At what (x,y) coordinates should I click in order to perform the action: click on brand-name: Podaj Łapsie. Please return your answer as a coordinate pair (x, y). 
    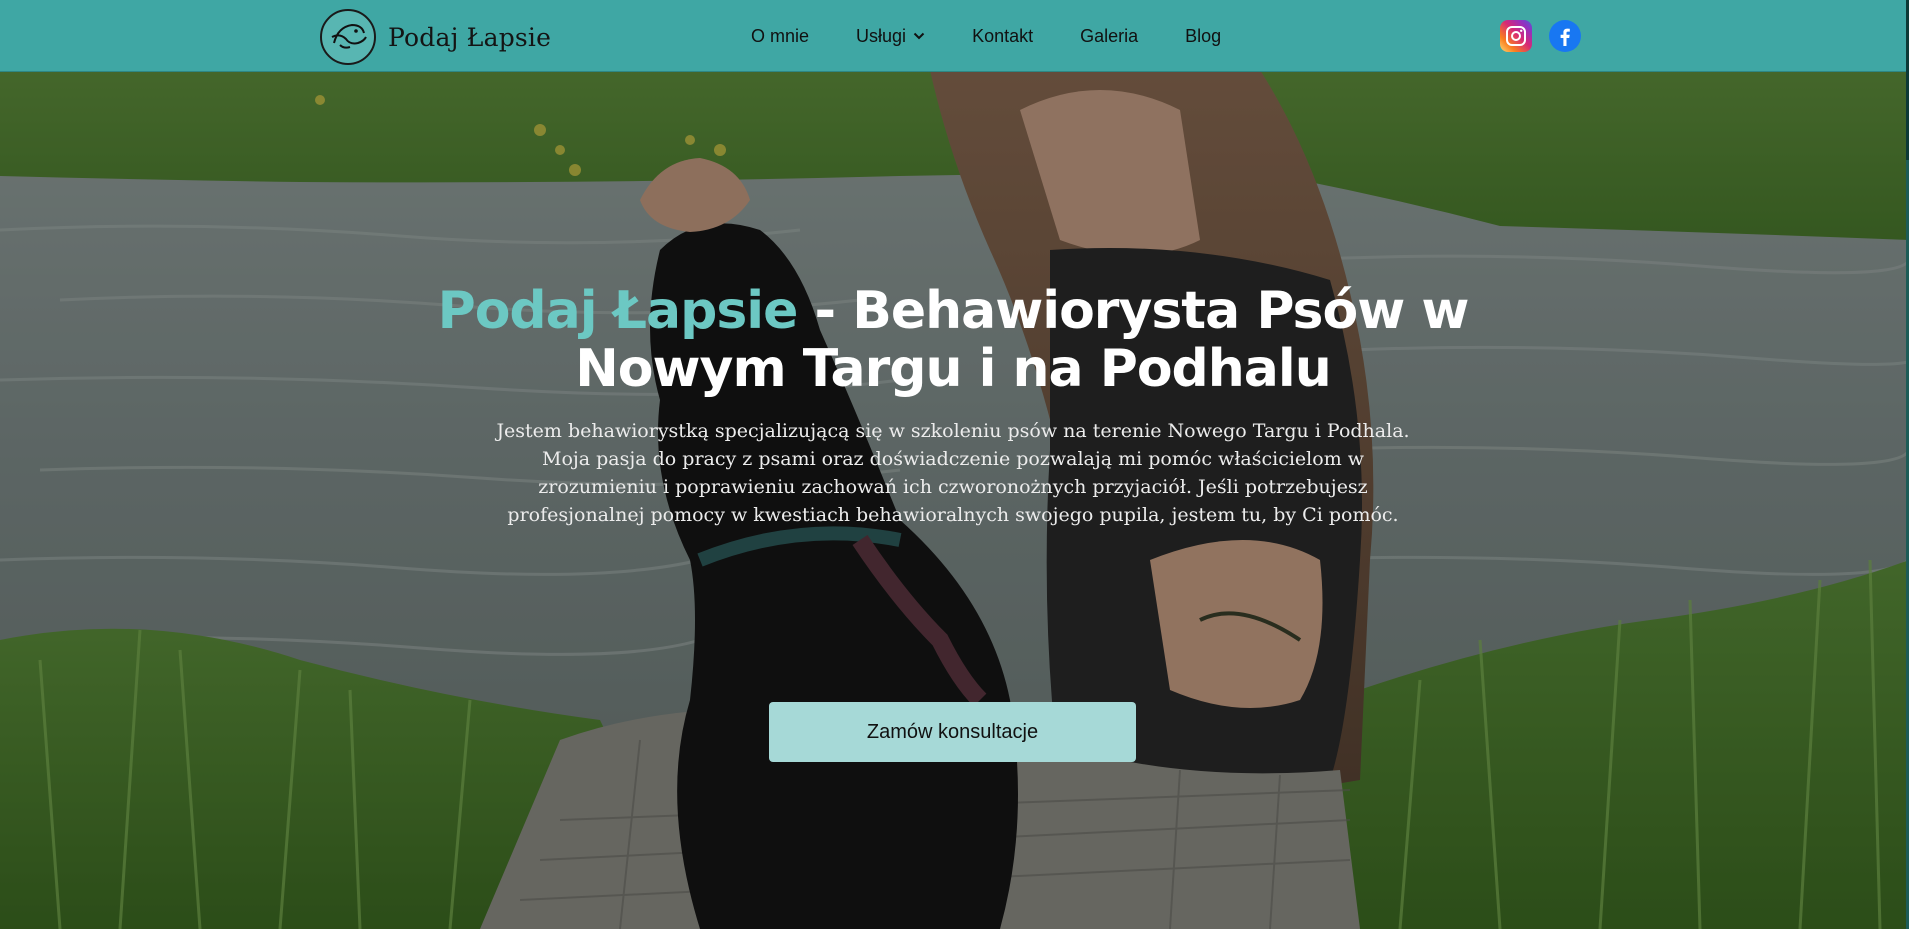
    Looking at the image, I should click on (470, 37).